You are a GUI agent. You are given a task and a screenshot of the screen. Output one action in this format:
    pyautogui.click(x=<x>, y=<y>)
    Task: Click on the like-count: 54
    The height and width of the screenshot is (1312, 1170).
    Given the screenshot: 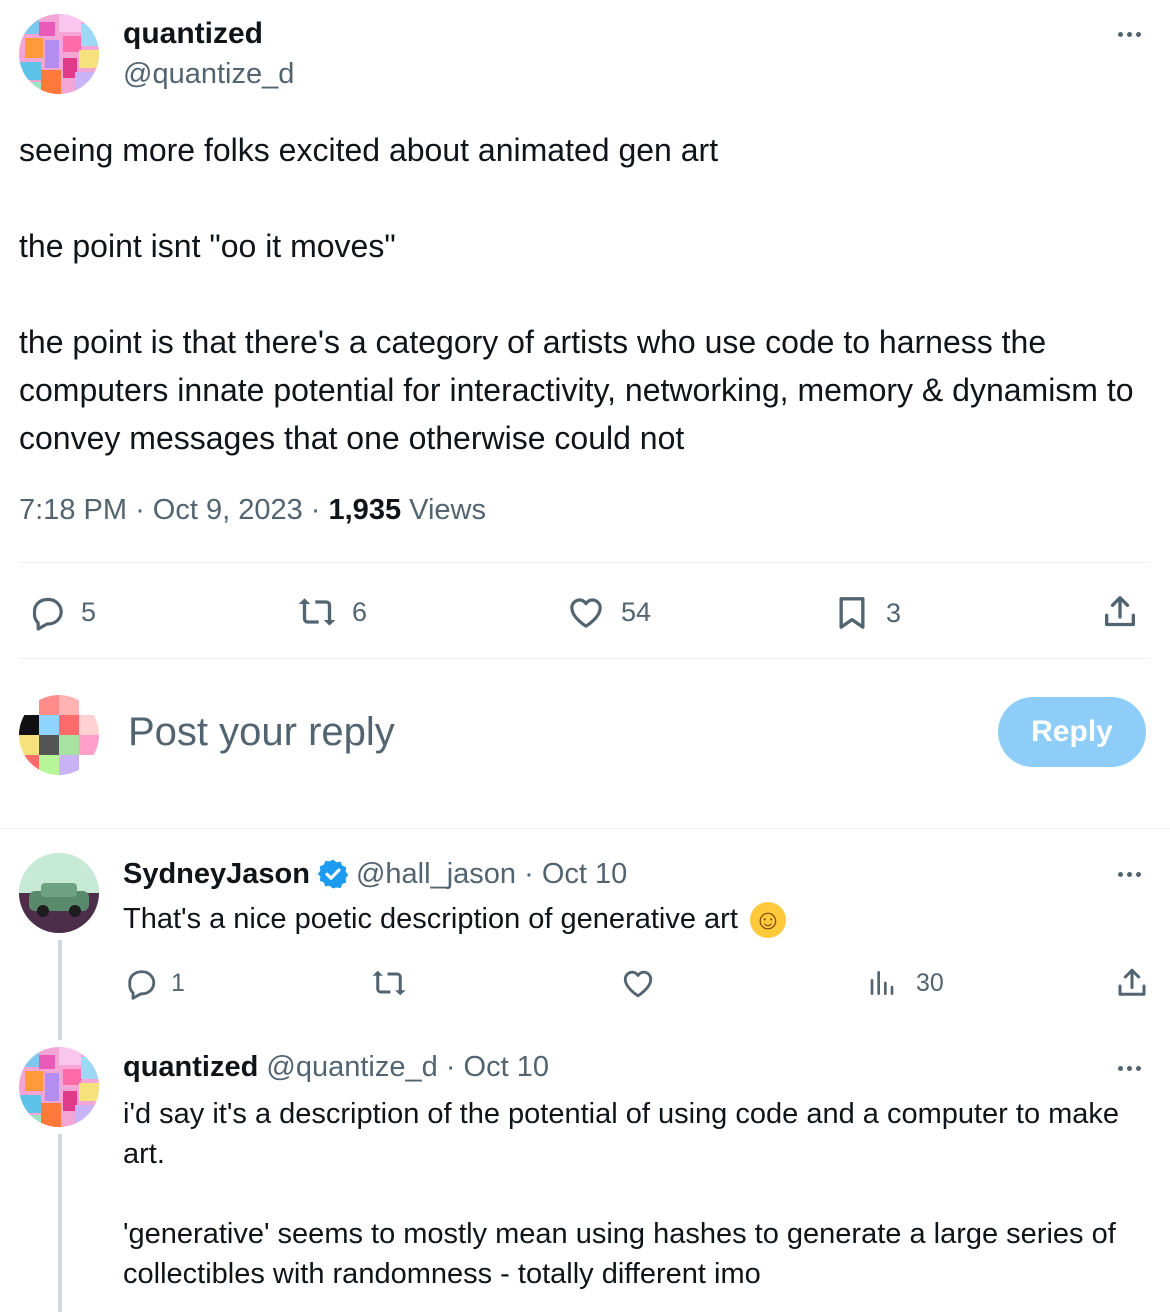 What is the action you would take?
    pyautogui.click(x=636, y=611)
    